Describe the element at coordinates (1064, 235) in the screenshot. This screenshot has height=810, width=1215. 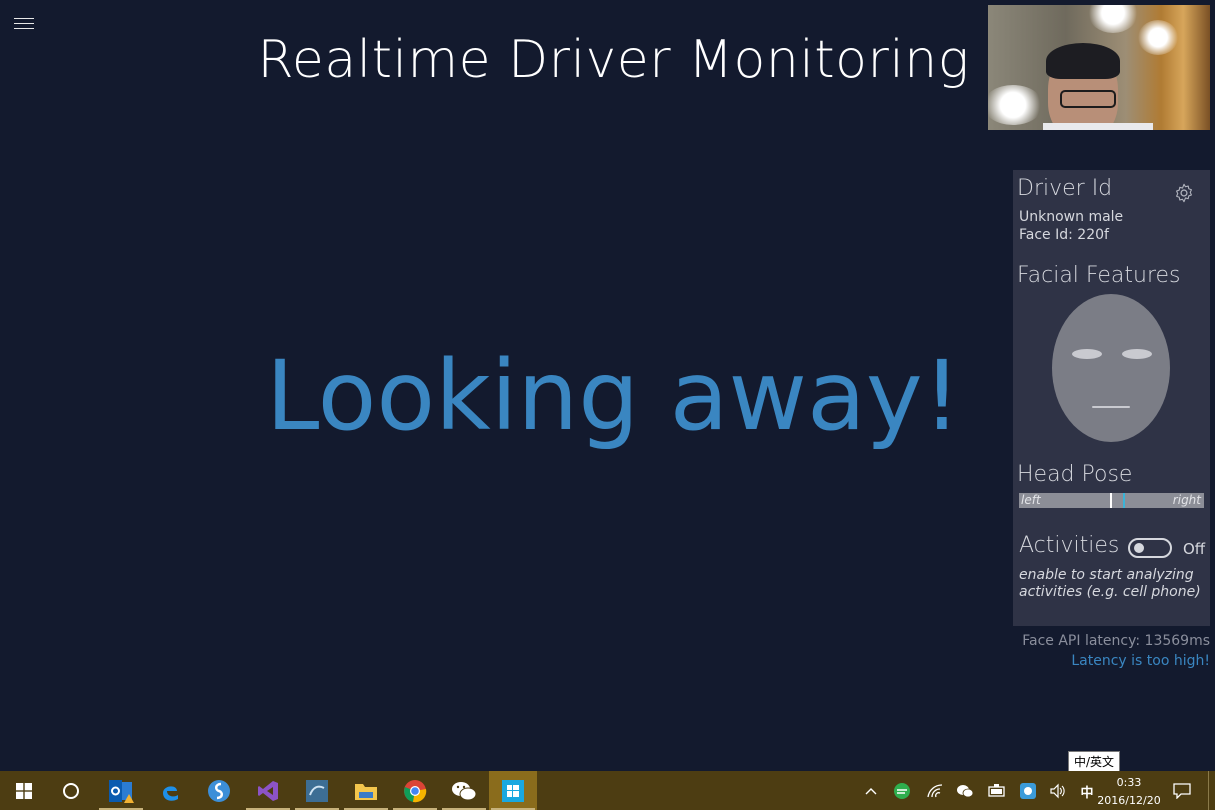
I see `face-id: Face Id: 220f` at that location.